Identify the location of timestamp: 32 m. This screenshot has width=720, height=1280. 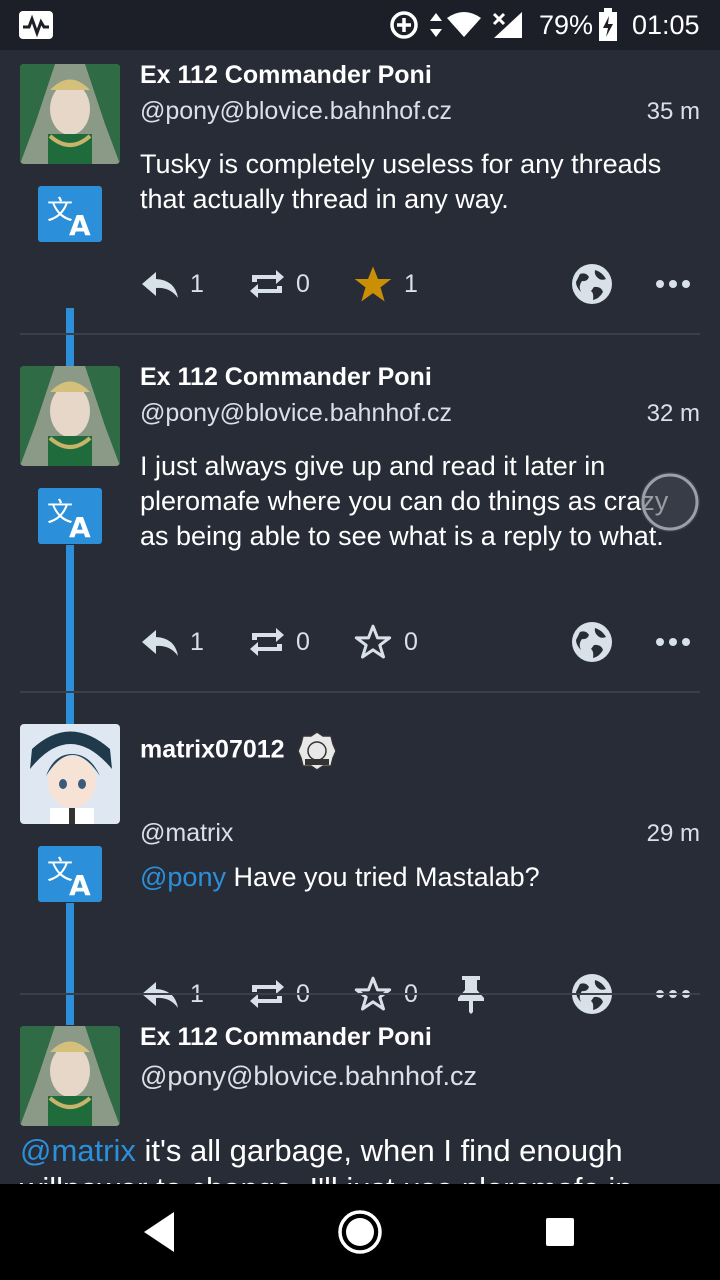
(673, 413).